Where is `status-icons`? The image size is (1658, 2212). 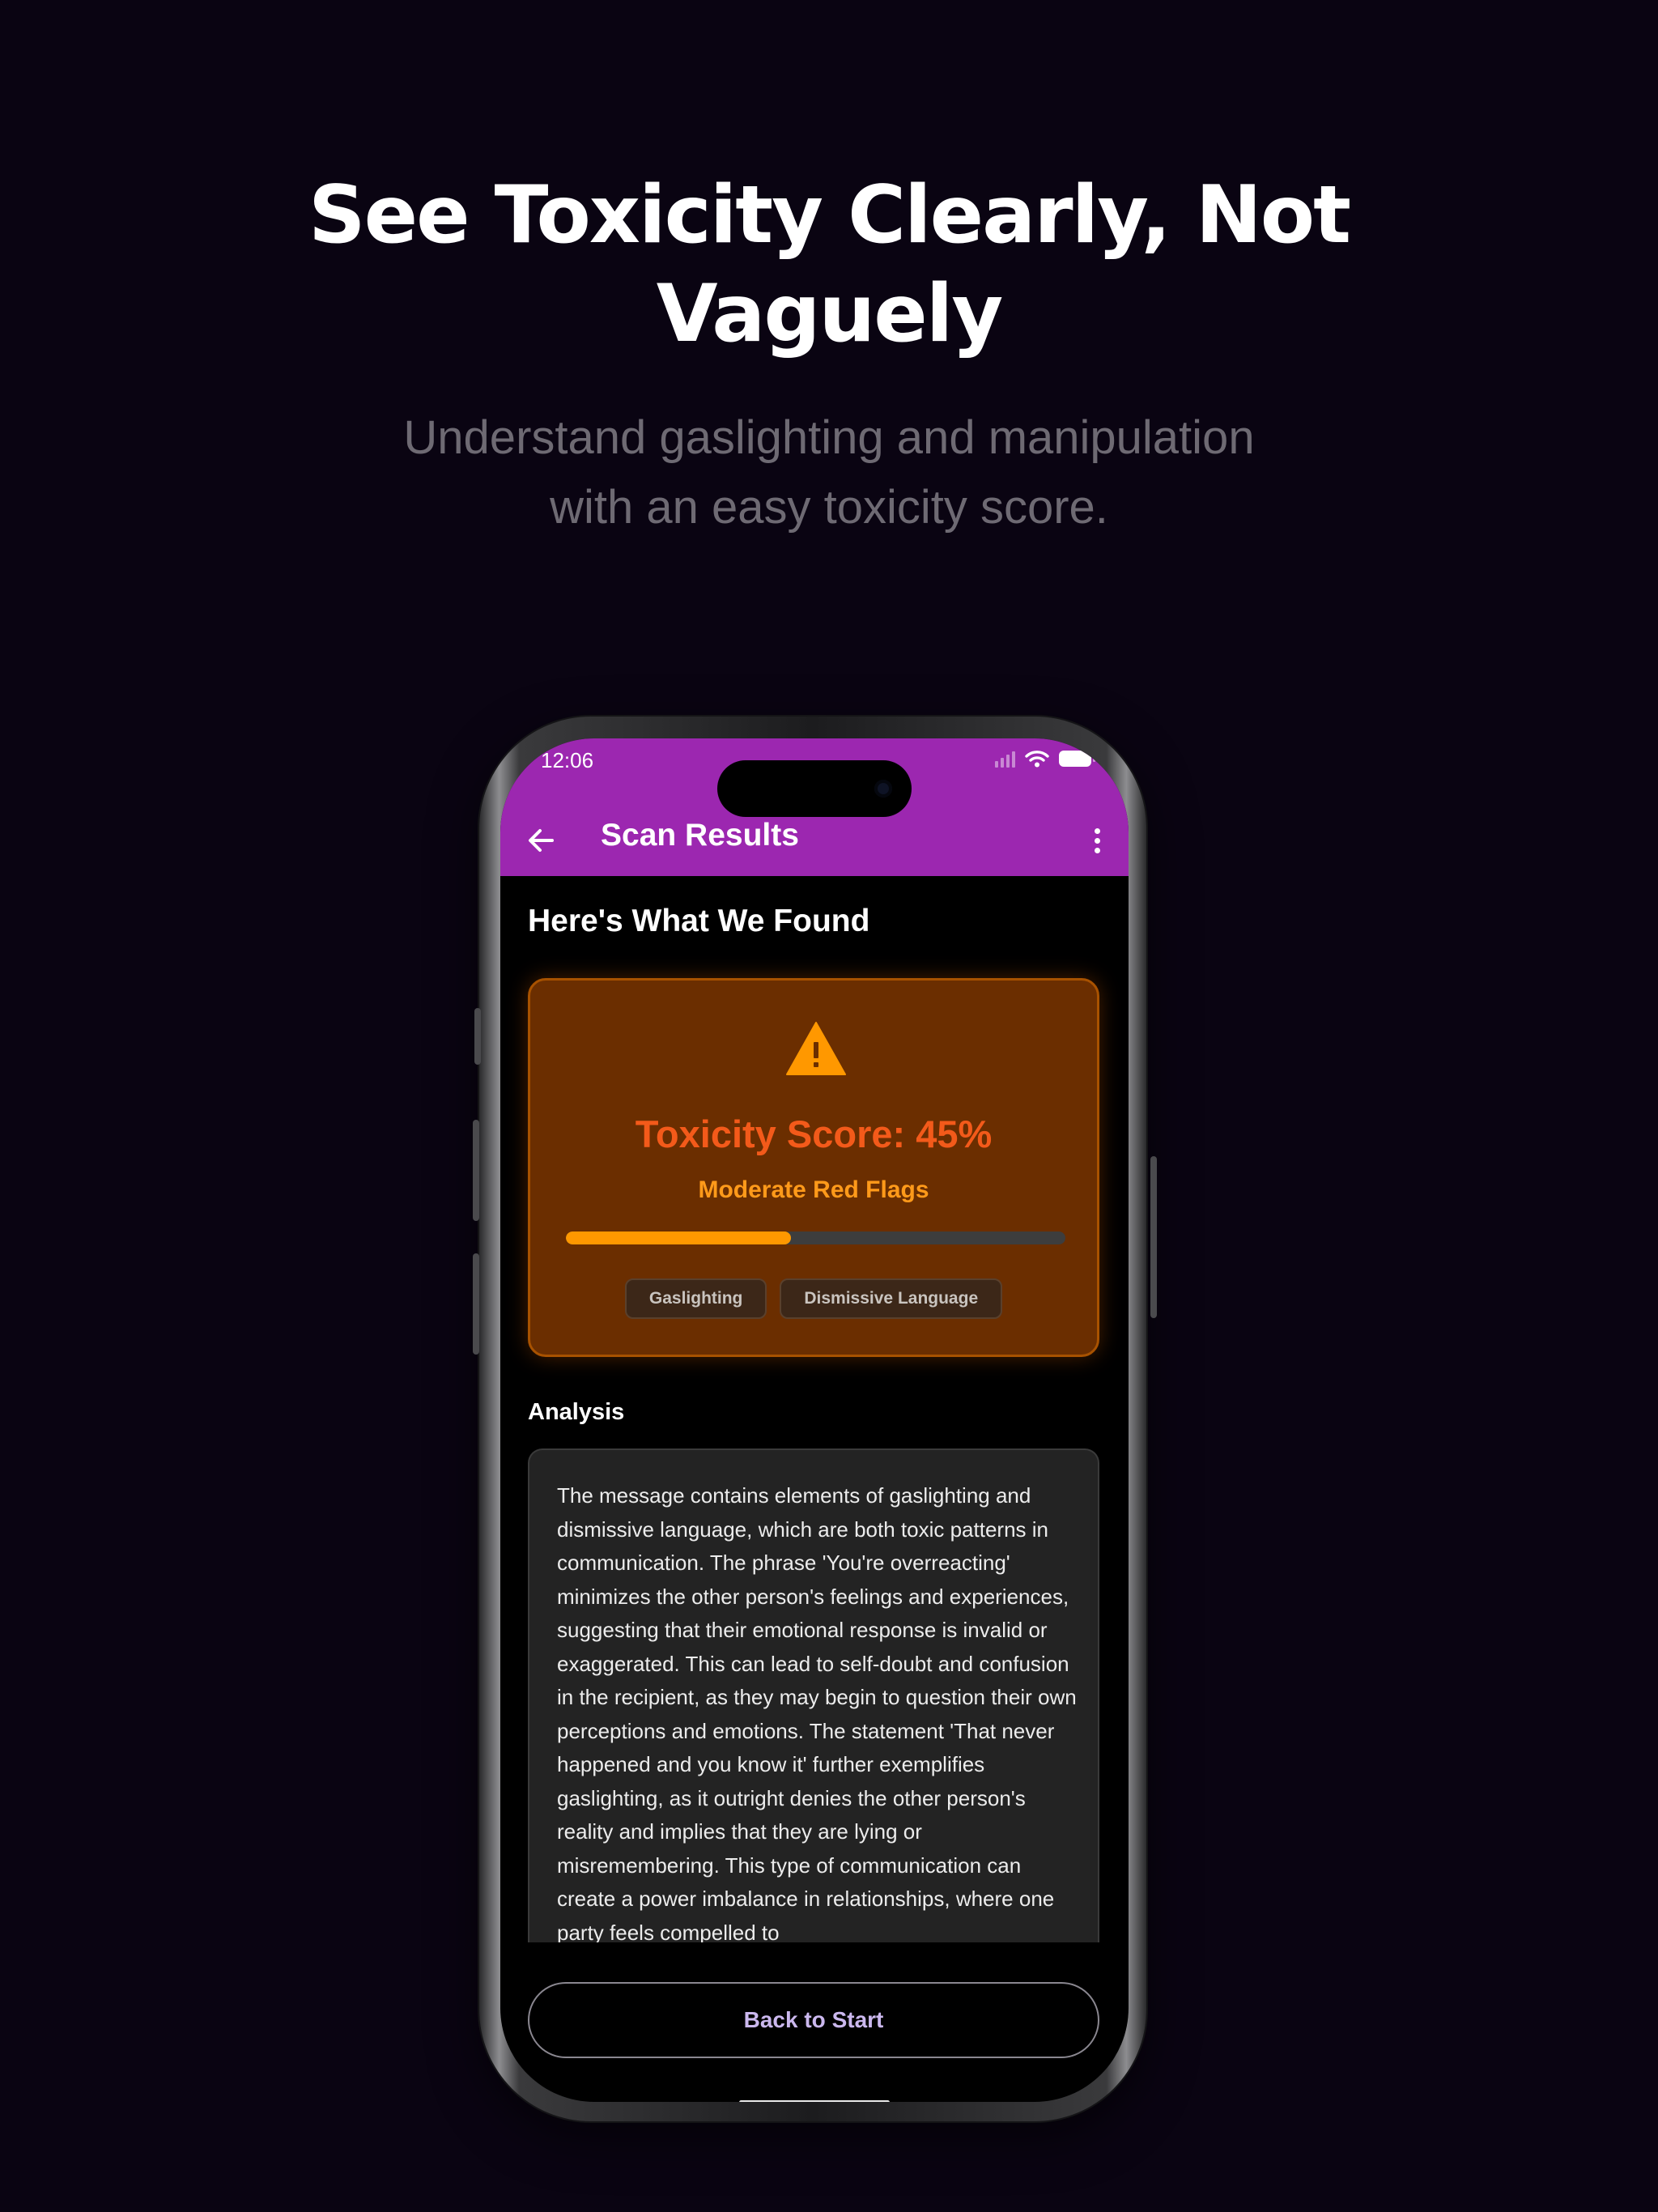 status-icons is located at coordinates (1045, 759).